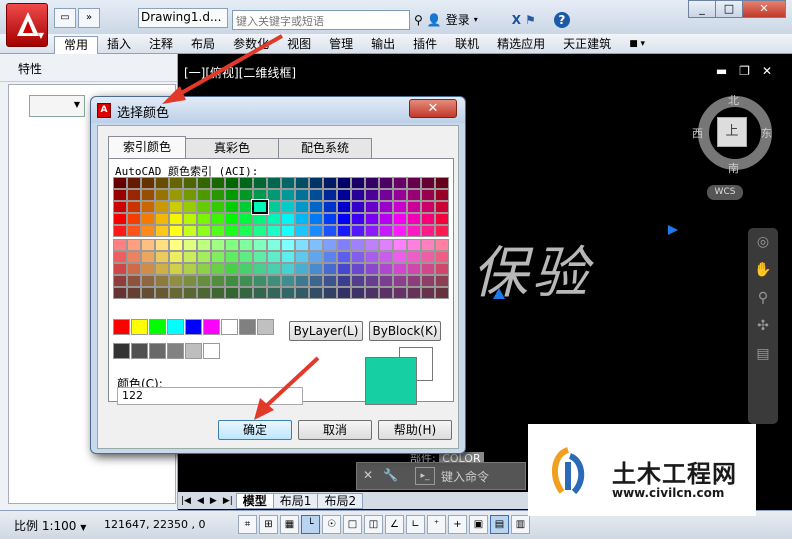 This screenshot has height=539, width=792. What do you see at coordinates (287, 388) in the screenshot?
I see `arrow-to-ok-button` at bounding box center [287, 388].